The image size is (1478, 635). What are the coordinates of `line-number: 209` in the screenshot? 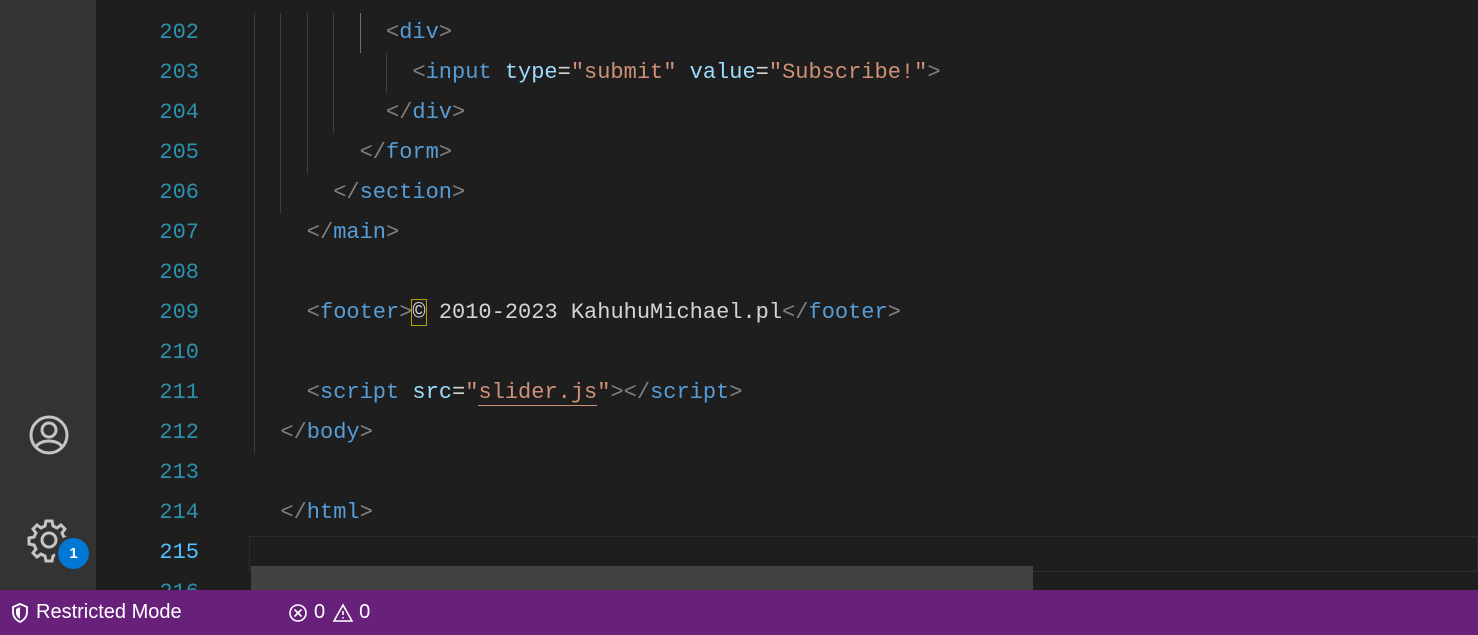 It's located at (179, 312).